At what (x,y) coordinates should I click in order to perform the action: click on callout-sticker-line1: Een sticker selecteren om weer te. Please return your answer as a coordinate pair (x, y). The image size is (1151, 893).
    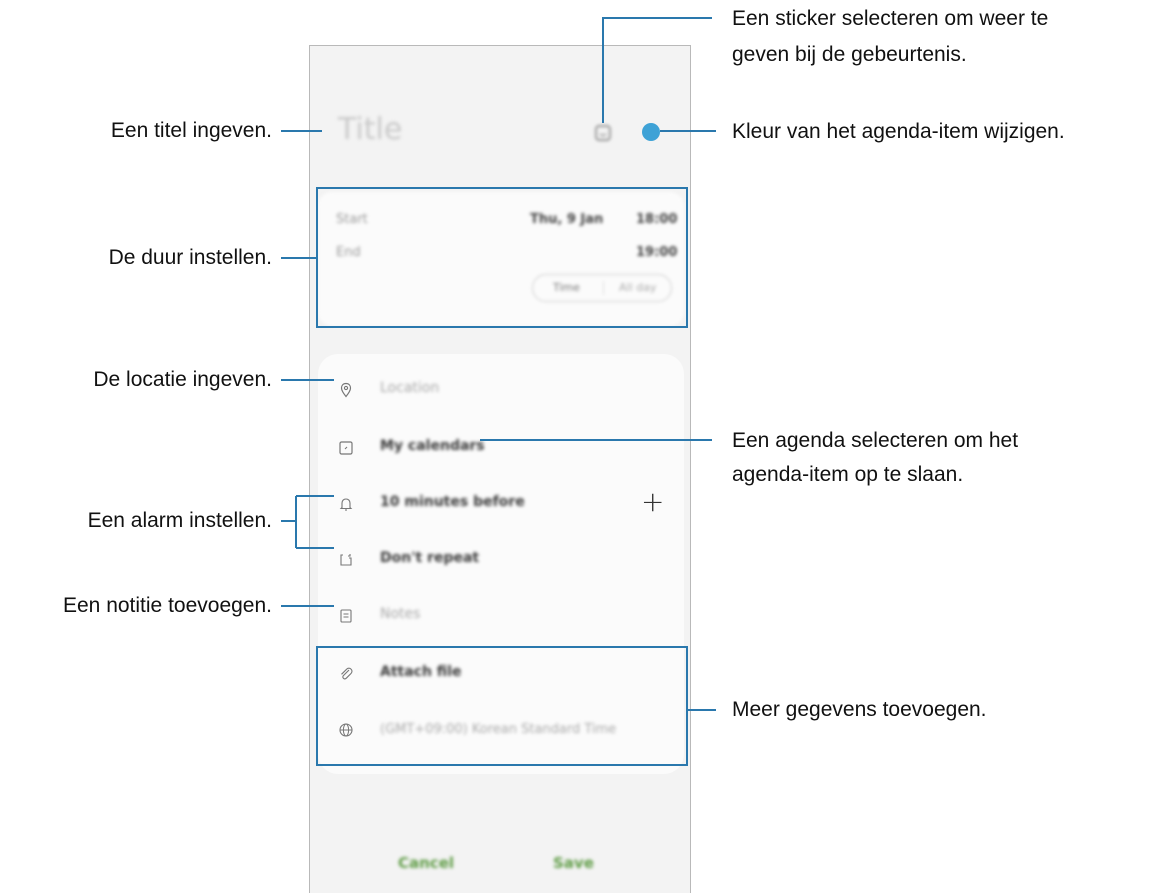
    Looking at the image, I should click on (890, 18).